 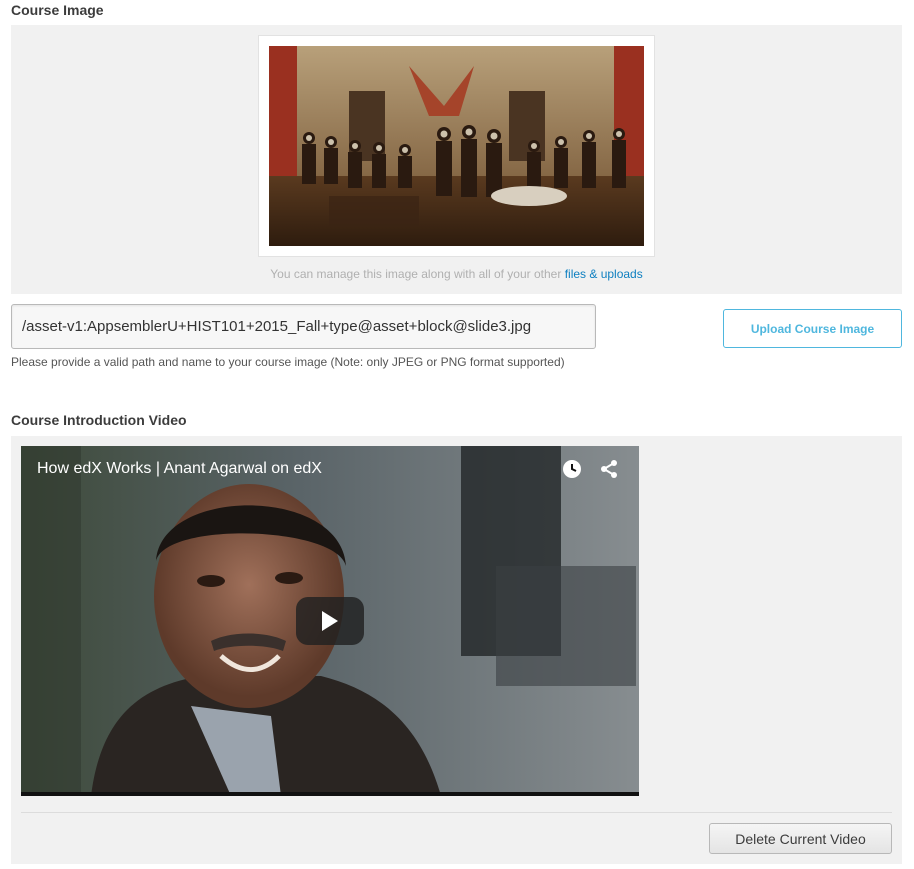 I want to click on course-image-thumbnail, so click(x=456, y=146).